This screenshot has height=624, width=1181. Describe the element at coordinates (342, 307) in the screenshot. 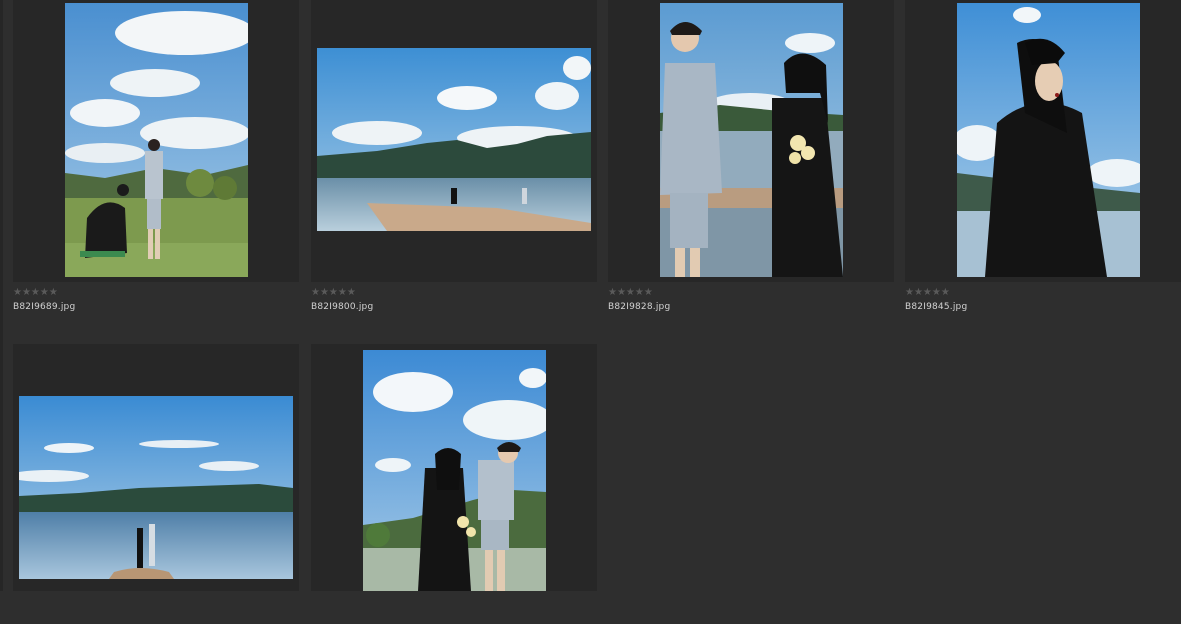

I see `filename-label: B82I9800.jpg` at that location.